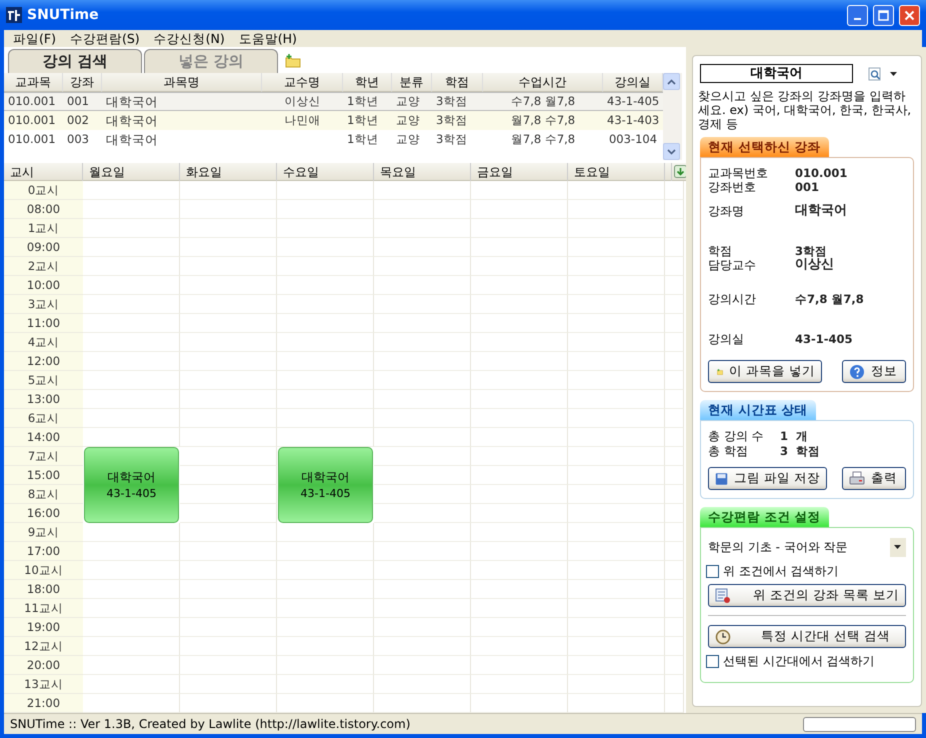  I want to click on time-label: 4교시, so click(43, 342).